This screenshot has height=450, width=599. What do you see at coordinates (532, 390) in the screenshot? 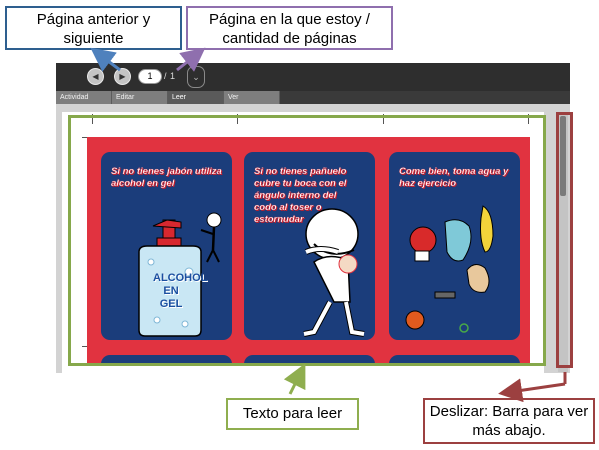
I see `scroll-arrow` at bounding box center [532, 390].